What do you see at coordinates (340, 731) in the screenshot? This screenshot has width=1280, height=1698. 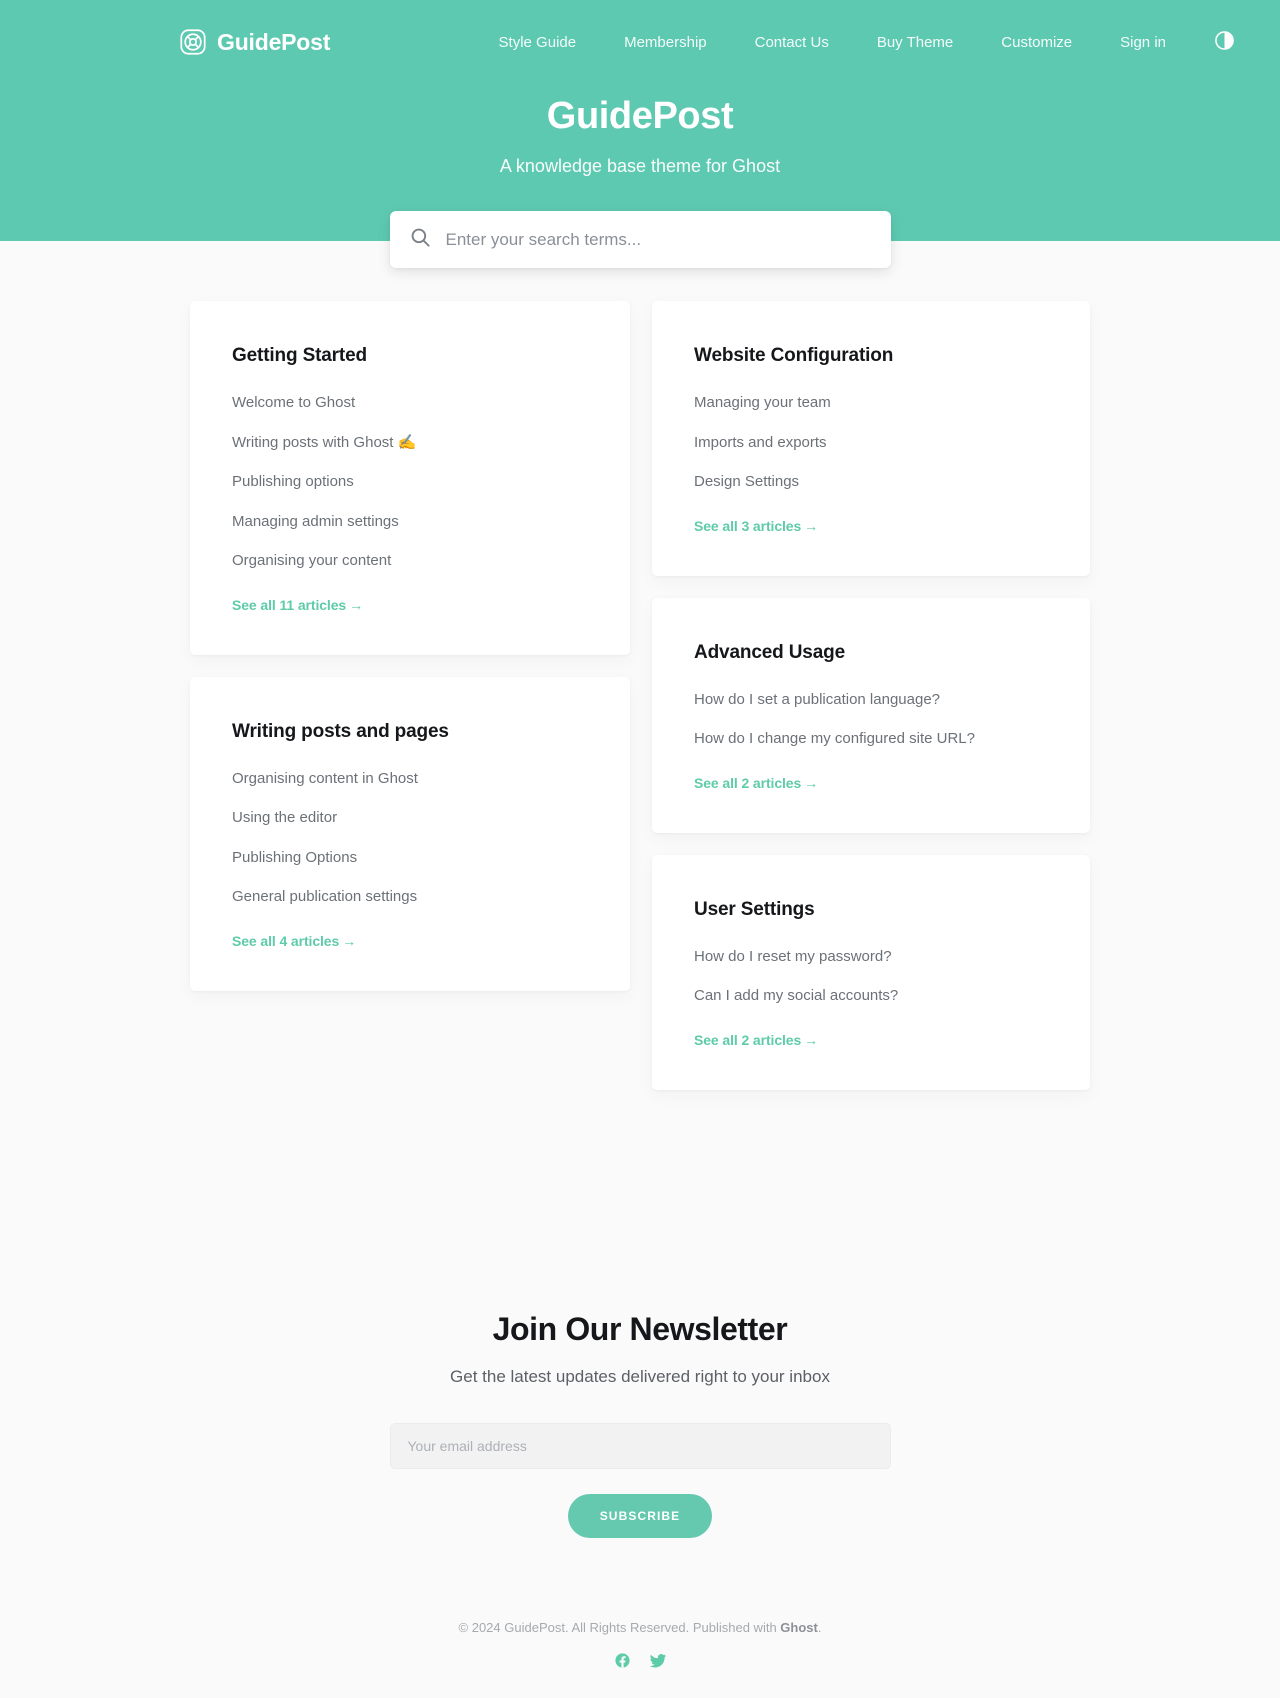 I see `card-title: Writing posts and pages` at bounding box center [340, 731].